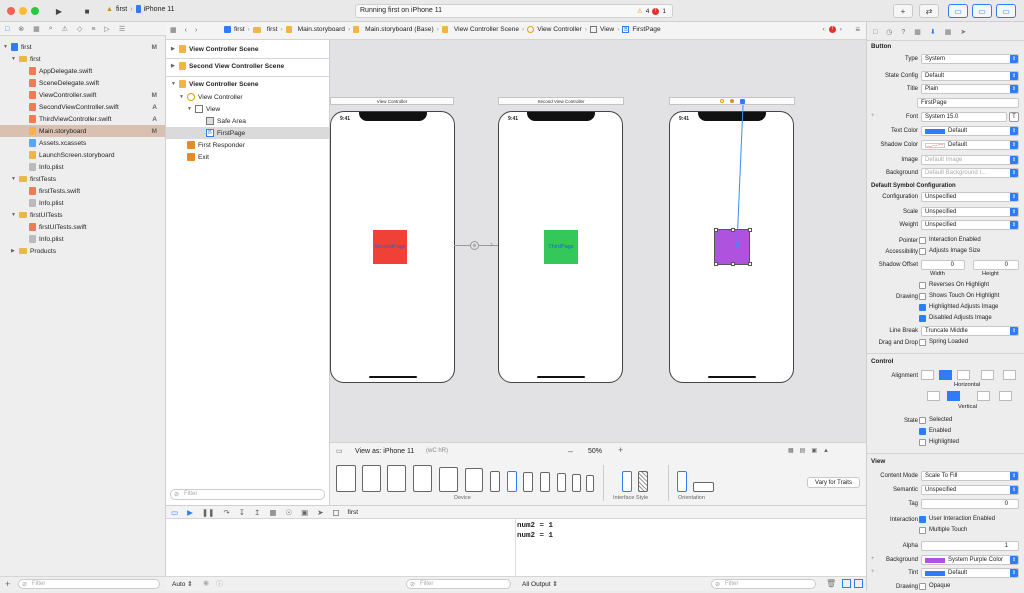 This screenshot has width=1024, height=593. I want to click on nav-item-file: firstUITests.swift, so click(82, 227).